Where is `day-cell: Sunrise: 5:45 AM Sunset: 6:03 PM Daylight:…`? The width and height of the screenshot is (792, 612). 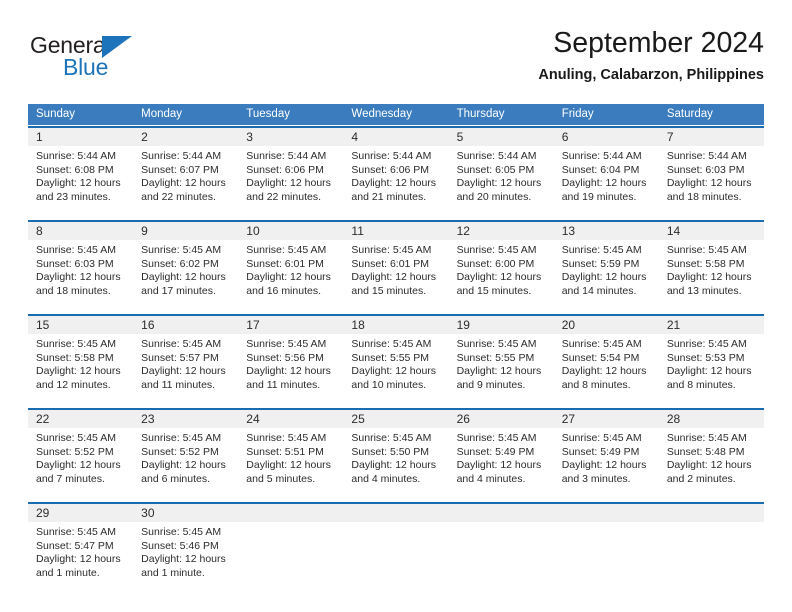 day-cell: Sunrise: 5:45 AM Sunset: 6:03 PM Daylight:… is located at coordinates (80, 274).